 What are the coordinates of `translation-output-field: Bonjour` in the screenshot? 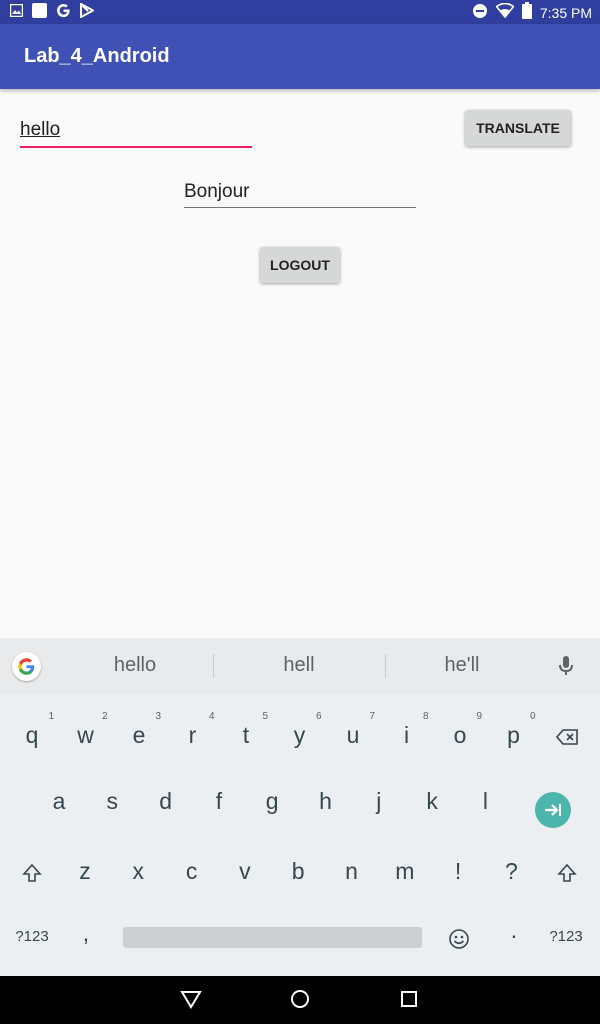 It's located at (300, 193).